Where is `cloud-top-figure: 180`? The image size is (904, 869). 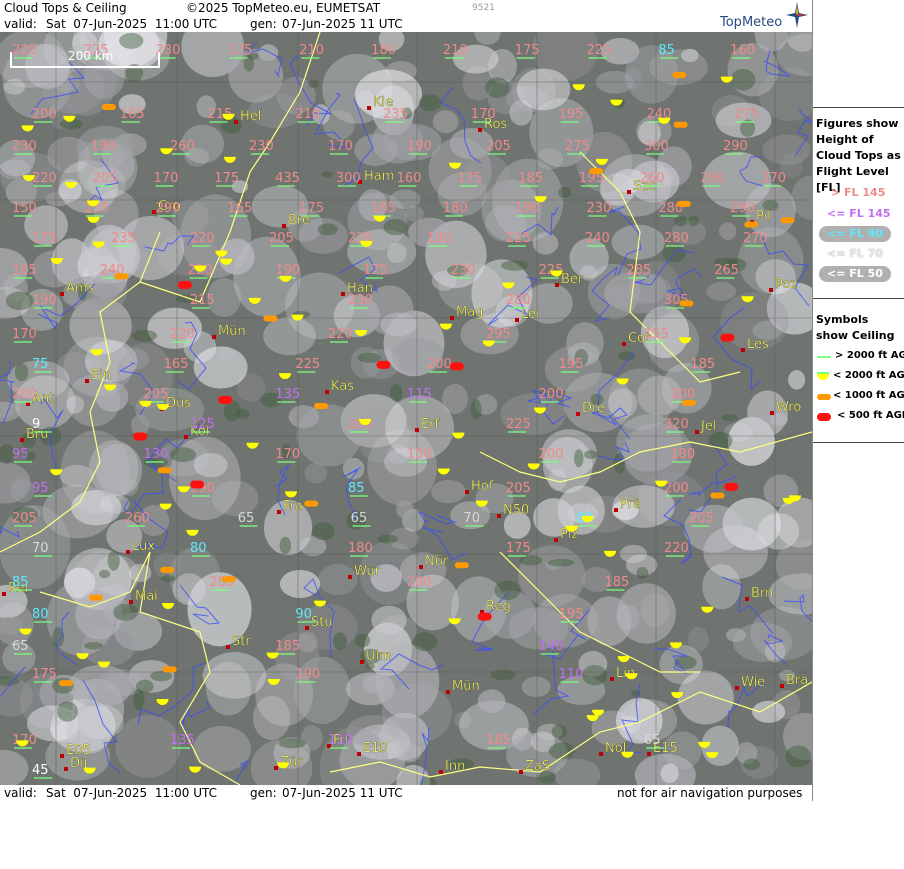
cloud-top-figure: 180 is located at coordinates (439, 238).